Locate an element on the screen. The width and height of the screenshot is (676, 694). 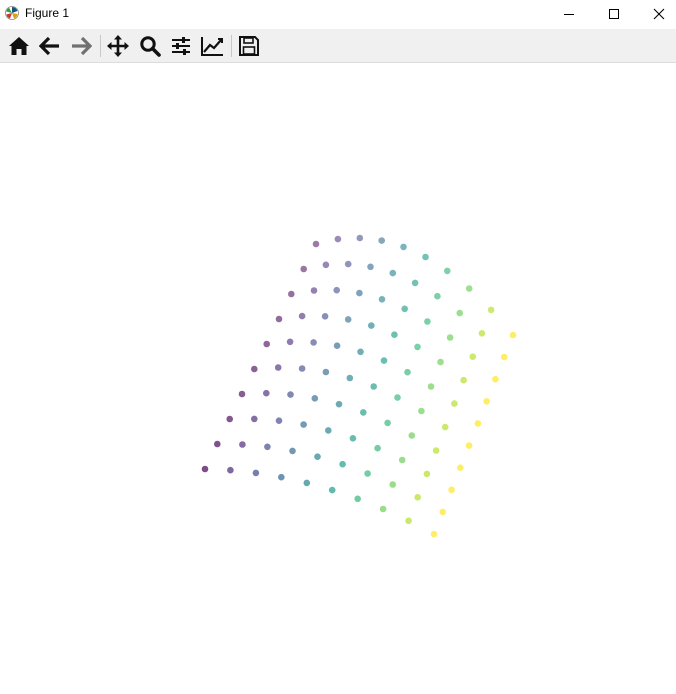
floppy-disk-icon is located at coordinates (249, 46).